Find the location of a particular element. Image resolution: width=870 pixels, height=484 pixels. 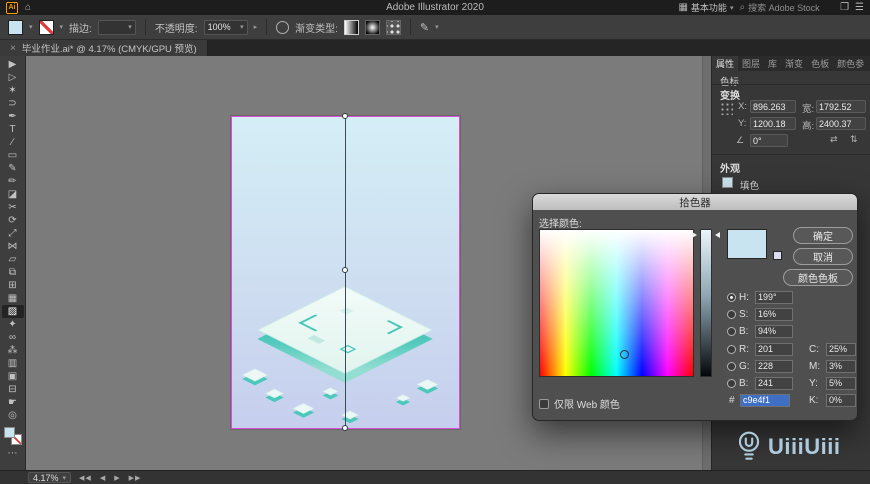

r-radio is located at coordinates (731, 349).